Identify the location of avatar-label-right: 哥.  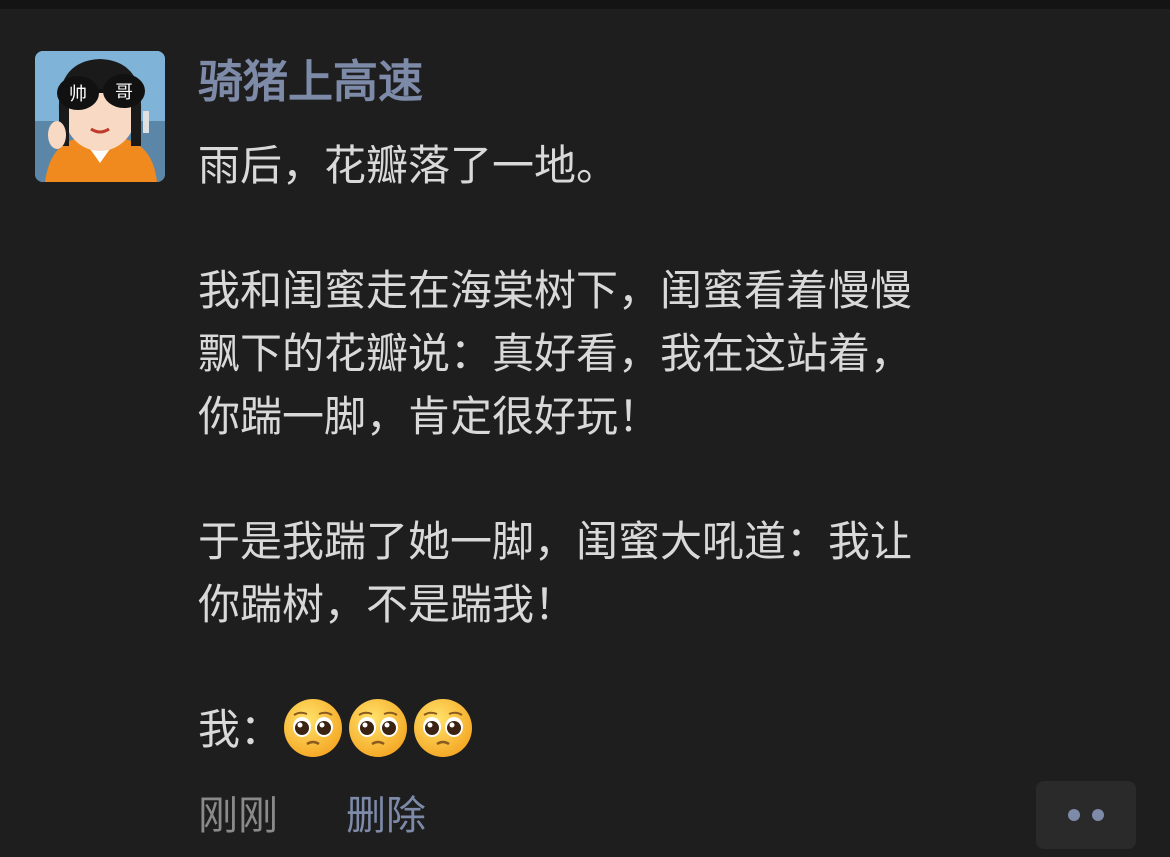
(124, 92).